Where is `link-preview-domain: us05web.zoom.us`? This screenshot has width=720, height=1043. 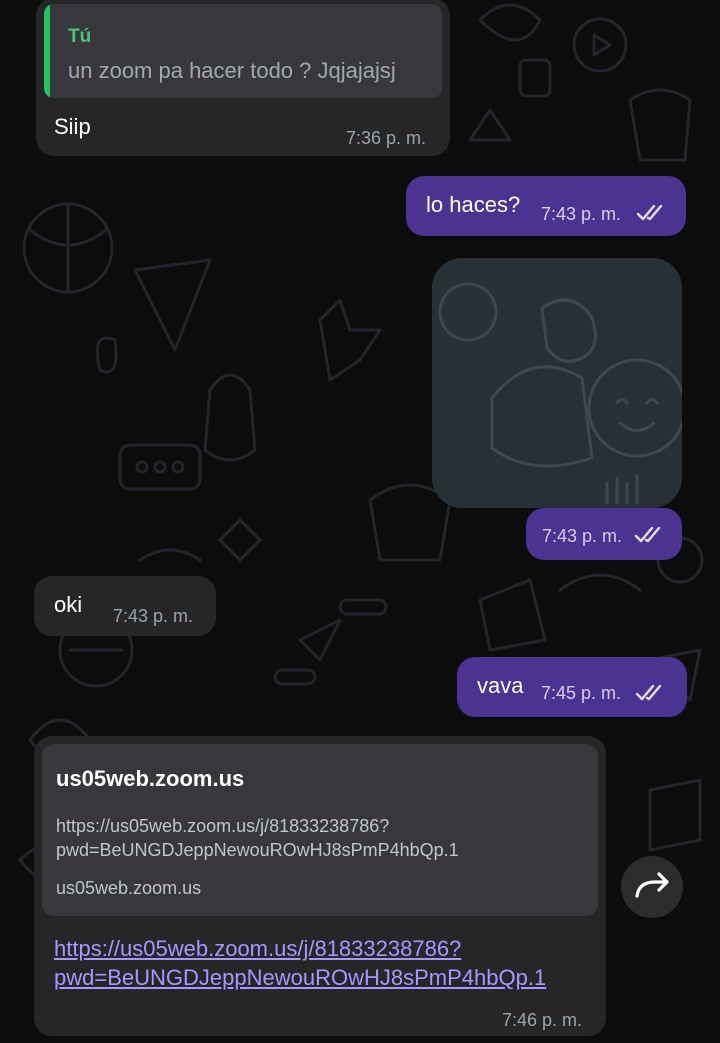 link-preview-domain: us05web.zoom.us is located at coordinates (129, 888).